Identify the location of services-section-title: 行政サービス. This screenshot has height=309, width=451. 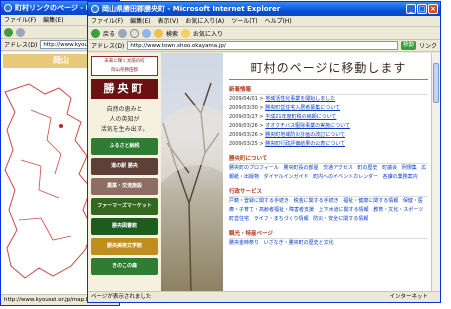
(328, 192).